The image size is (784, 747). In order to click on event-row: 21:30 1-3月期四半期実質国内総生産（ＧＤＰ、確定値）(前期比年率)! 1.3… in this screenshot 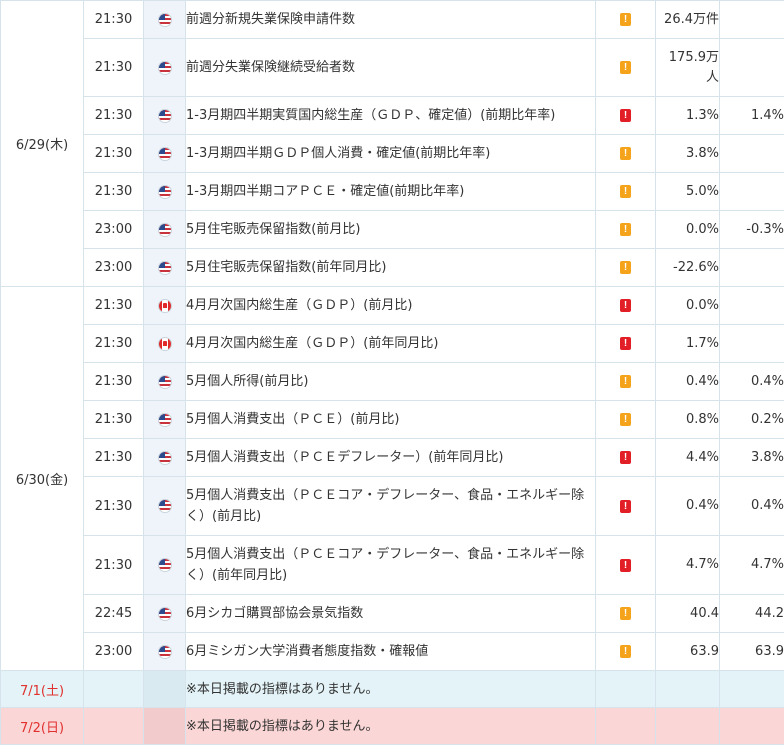, I will do `click(392, 115)`.